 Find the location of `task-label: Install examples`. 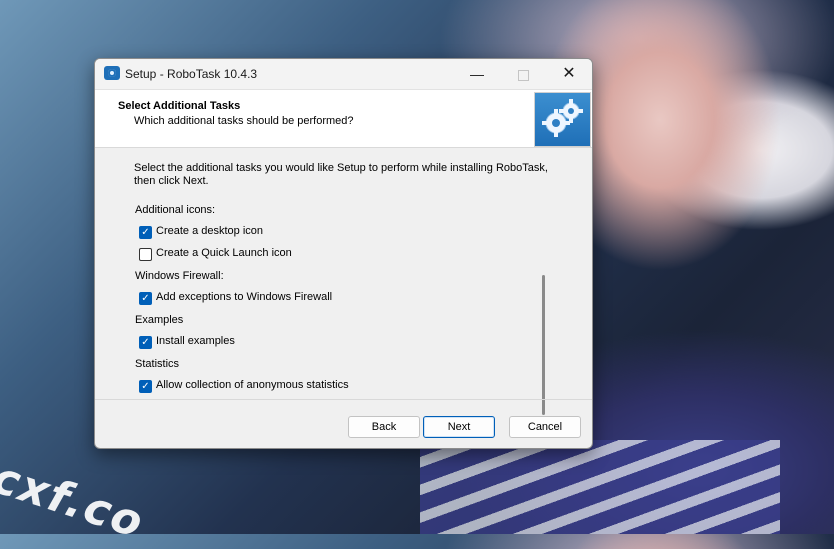

task-label: Install examples is located at coordinates (195, 341).